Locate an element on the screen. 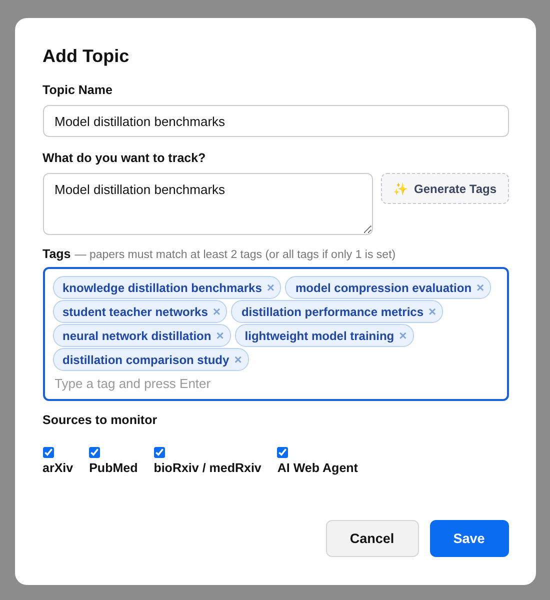 The image size is (550, 600). tag-chip: lightweight model training × is located at coordinates (324, 335).